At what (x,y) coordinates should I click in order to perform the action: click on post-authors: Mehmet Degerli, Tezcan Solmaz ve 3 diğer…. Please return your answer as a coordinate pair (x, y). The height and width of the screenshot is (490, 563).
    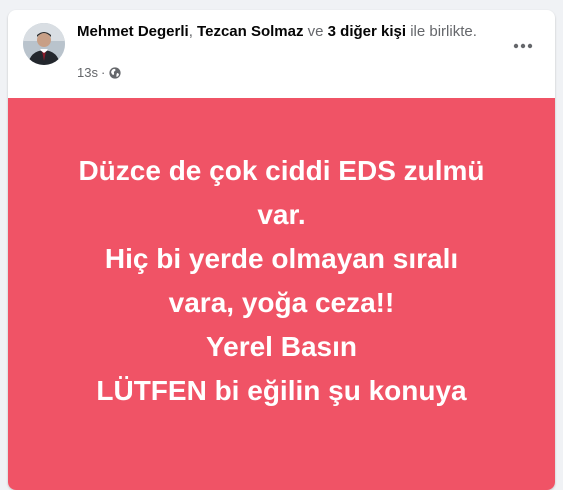
    Looking at the image, I should click on (277, 32).